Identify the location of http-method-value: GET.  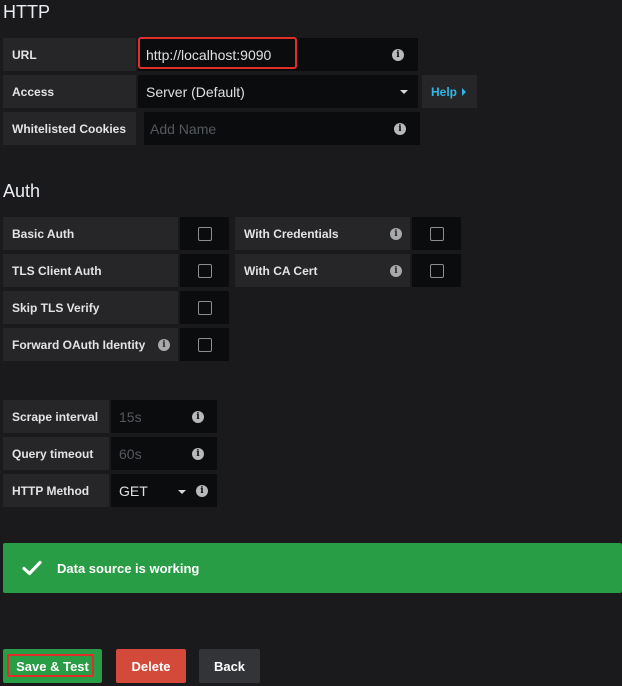
(133, 490).